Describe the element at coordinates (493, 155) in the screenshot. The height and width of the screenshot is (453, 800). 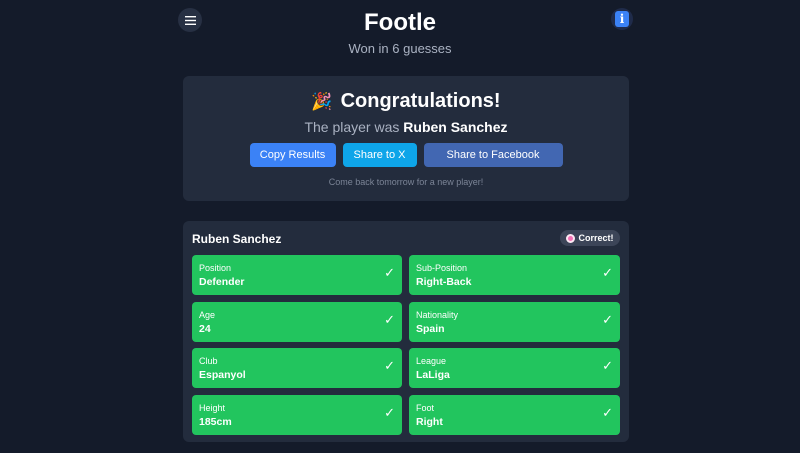
I see `share-to-facebook-button: Share to Facebook` at that location.